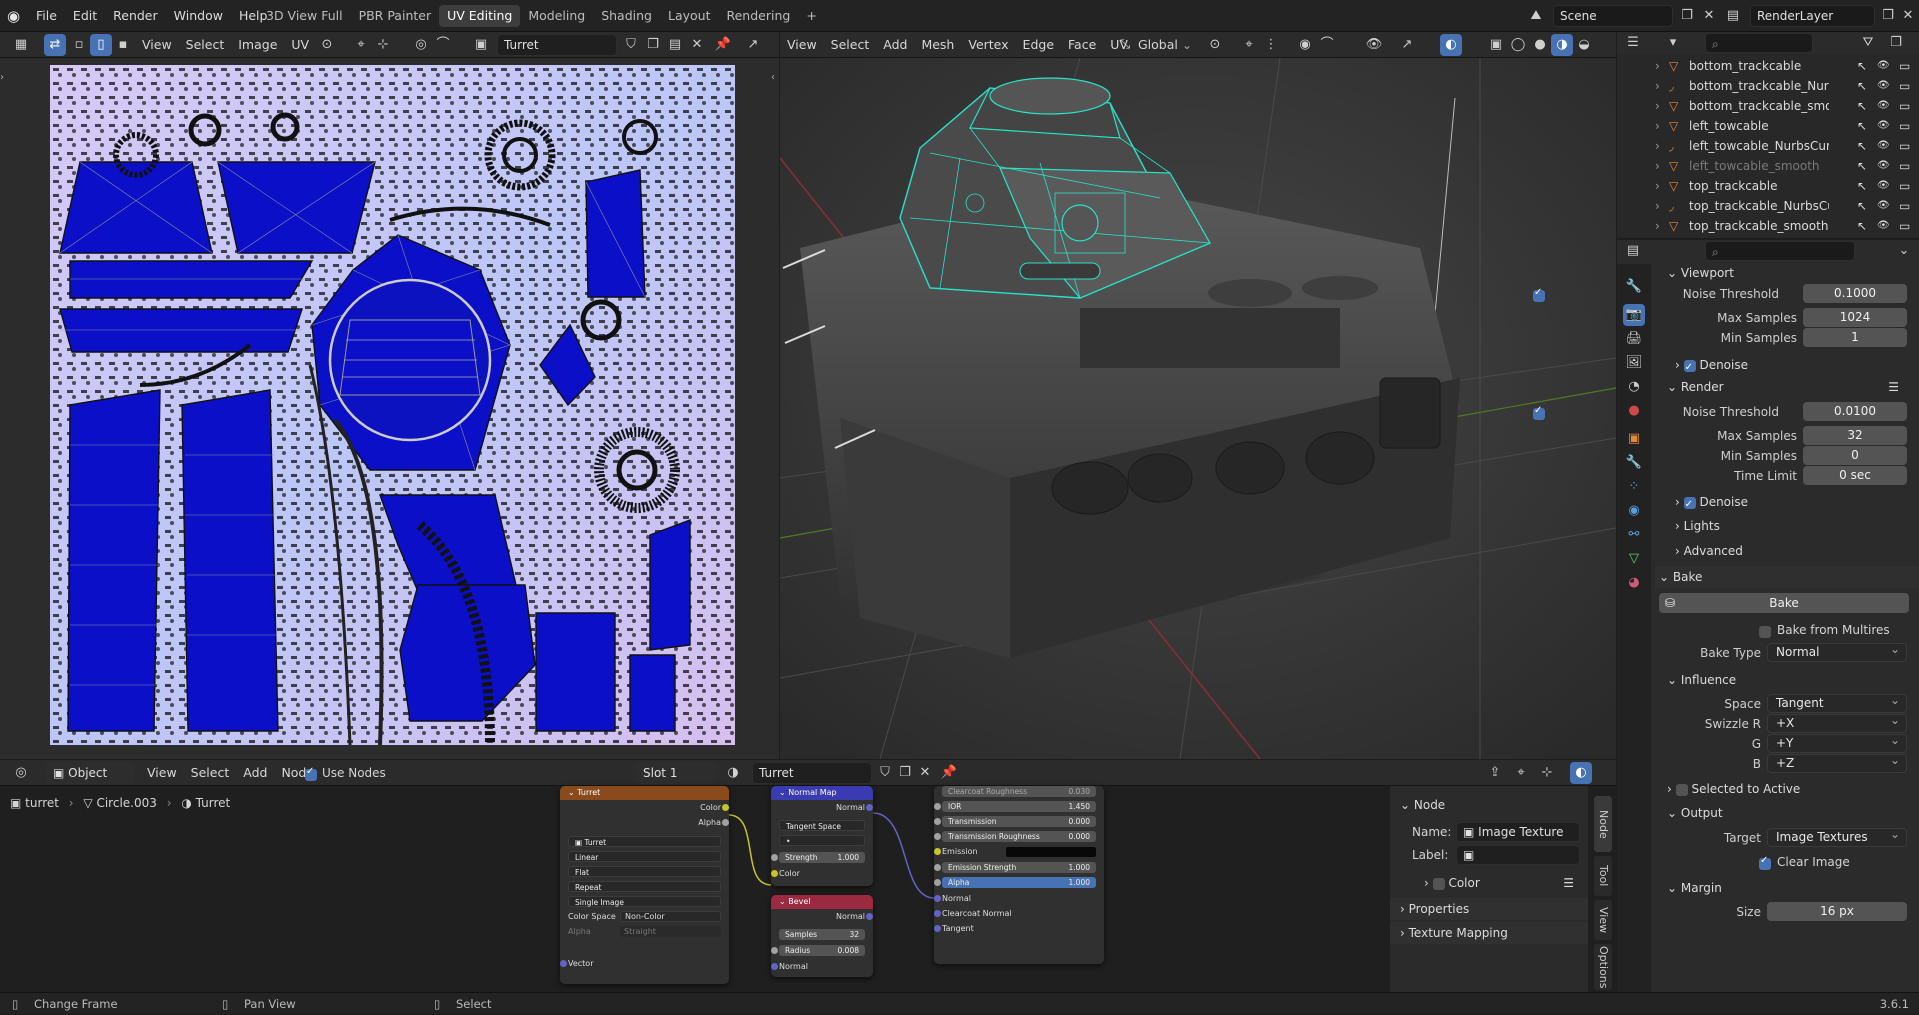 This screenshot has width=1919, height=1015. What do you see at coordinates (1733, 16) in the screenshot?
I see `render-layer-icon: ▤` at bounding box center [1733, 16].